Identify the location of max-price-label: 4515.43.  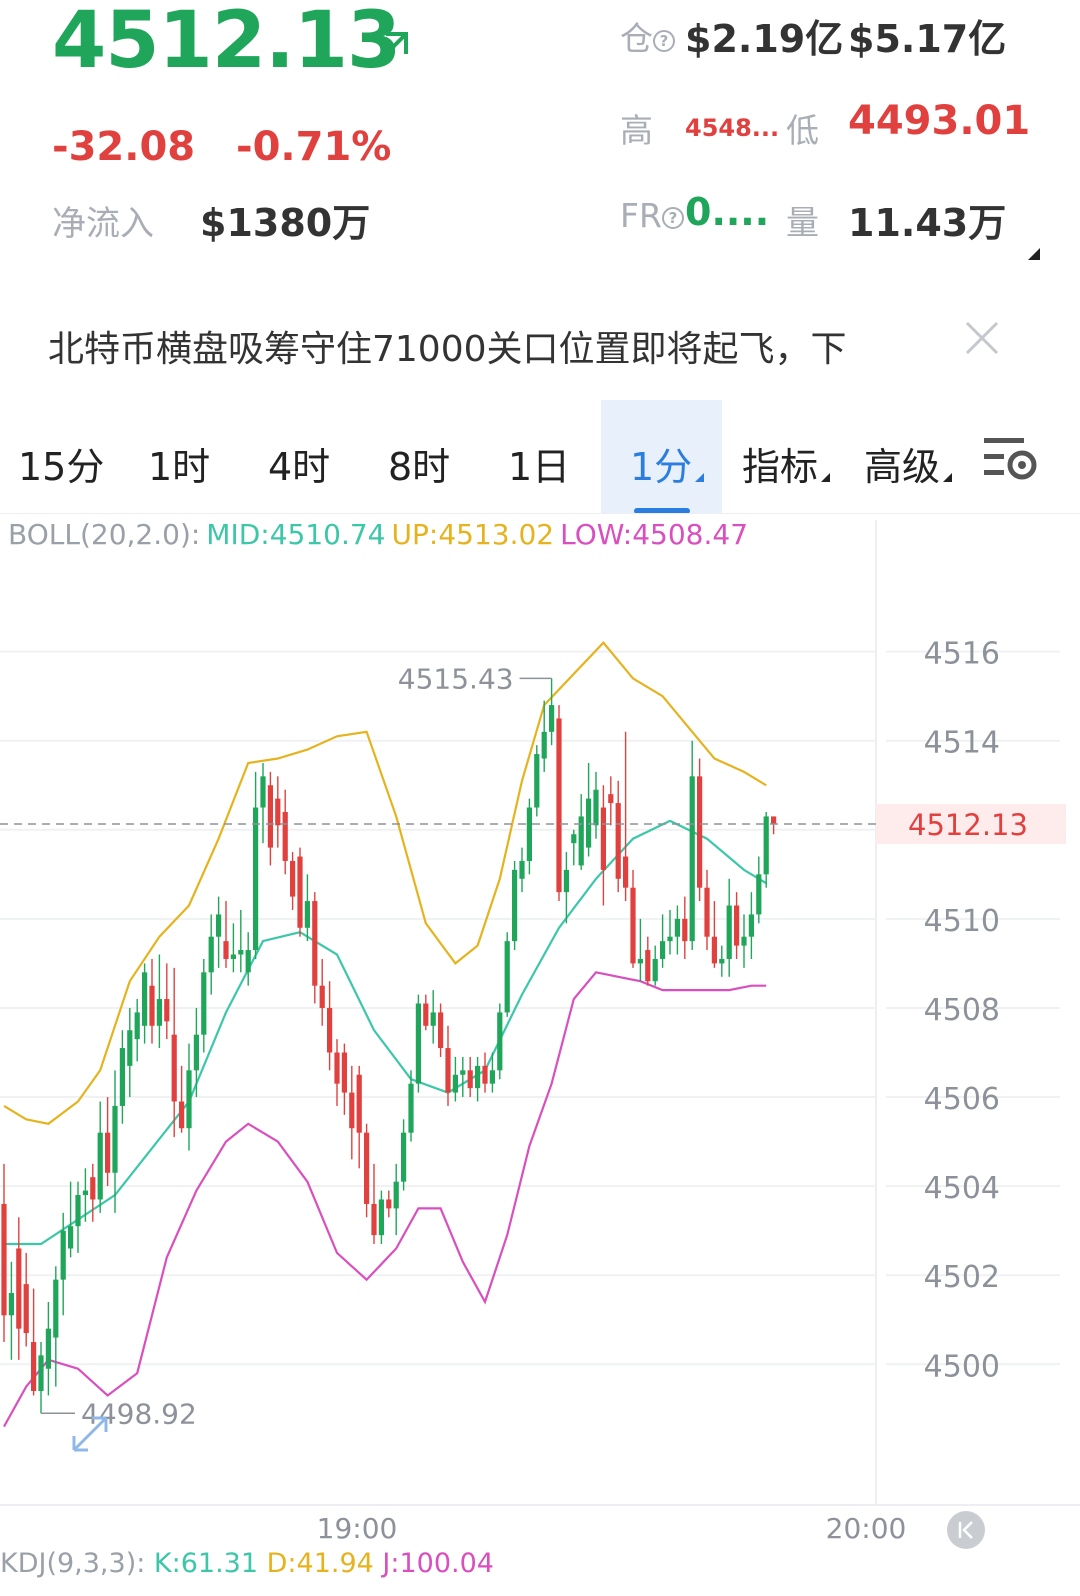
(456, 678).